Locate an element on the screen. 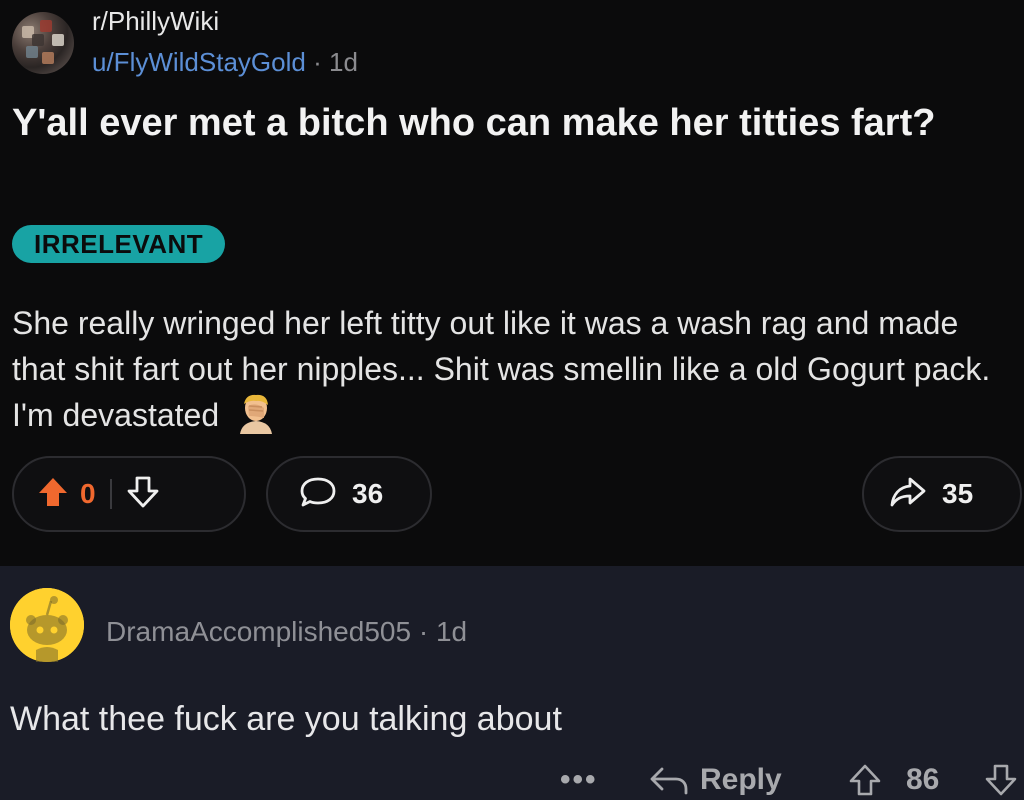 This screenshot has width=1024, height=800. face-palm-emoji-icon is located at coordinates (256, 420).